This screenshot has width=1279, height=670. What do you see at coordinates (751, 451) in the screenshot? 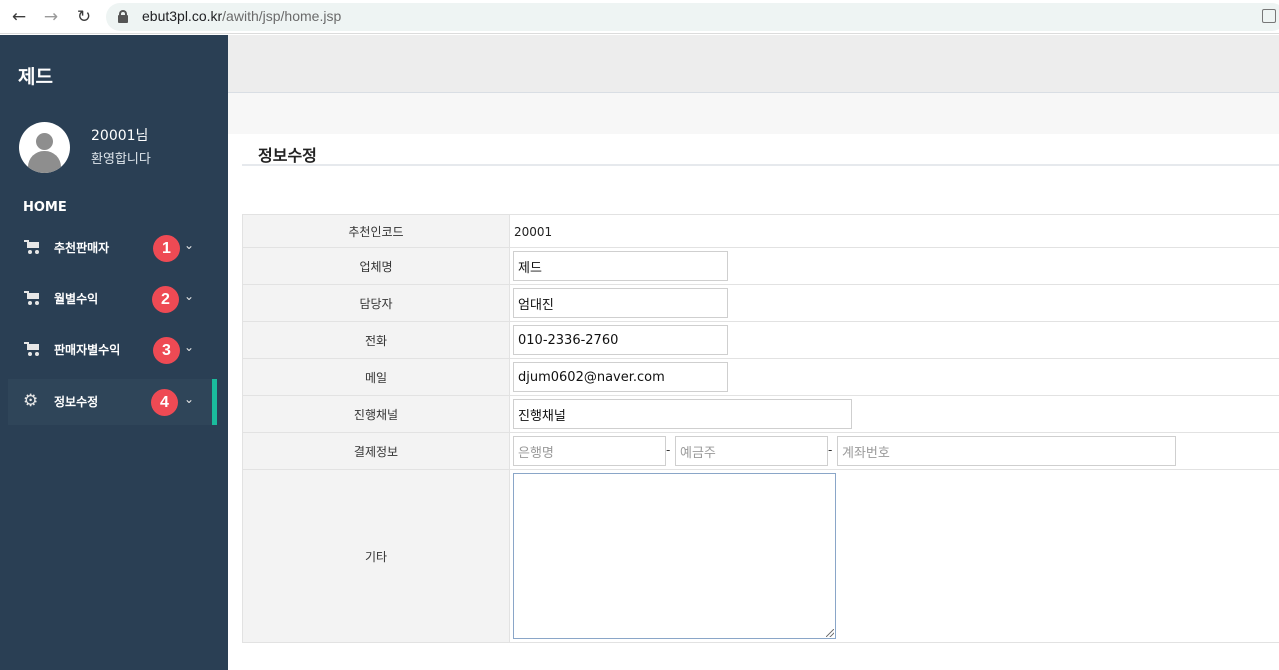
I see `account-holder-input: 예금주` at bounding box center [751, 451].